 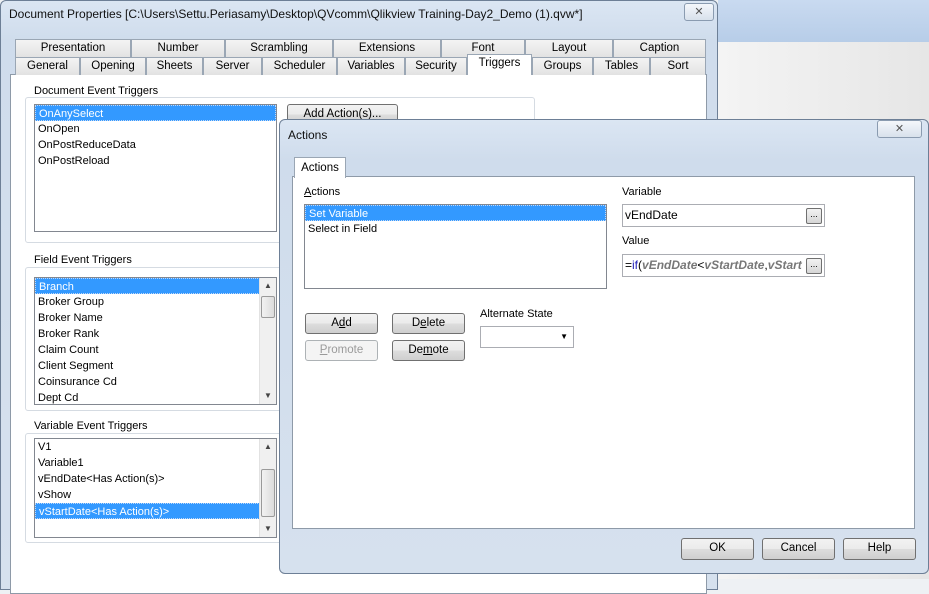 I want to click on list-item: Client Segment, so click(x=147, y=366).